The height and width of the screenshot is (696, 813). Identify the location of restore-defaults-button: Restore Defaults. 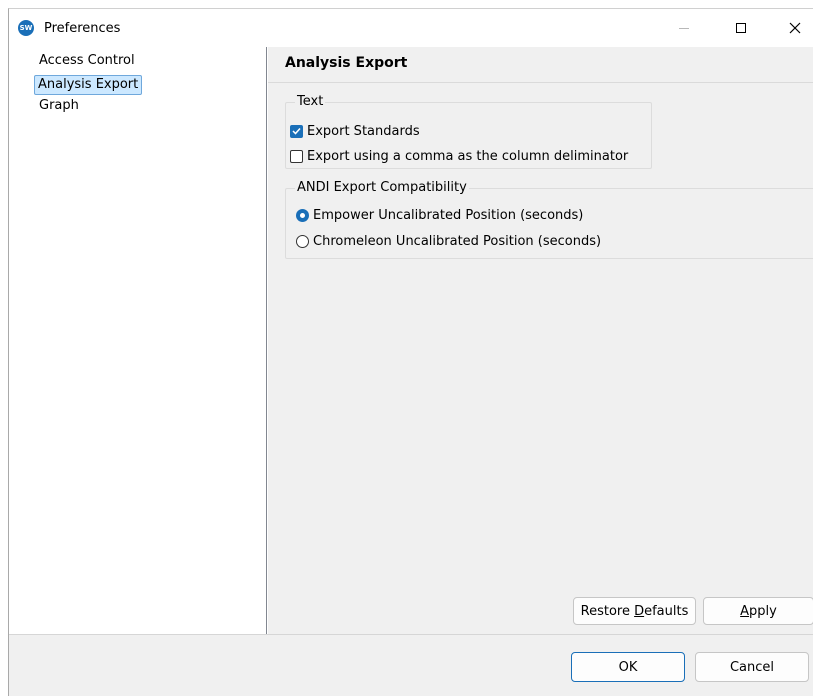
(634, 611).